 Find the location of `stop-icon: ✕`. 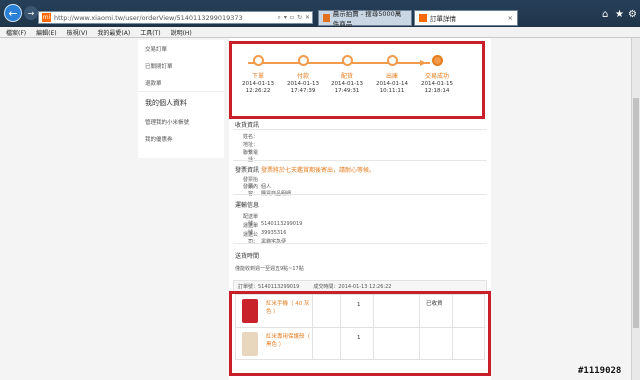

stop-icon: ✕ is located at coordinates (307, 18).